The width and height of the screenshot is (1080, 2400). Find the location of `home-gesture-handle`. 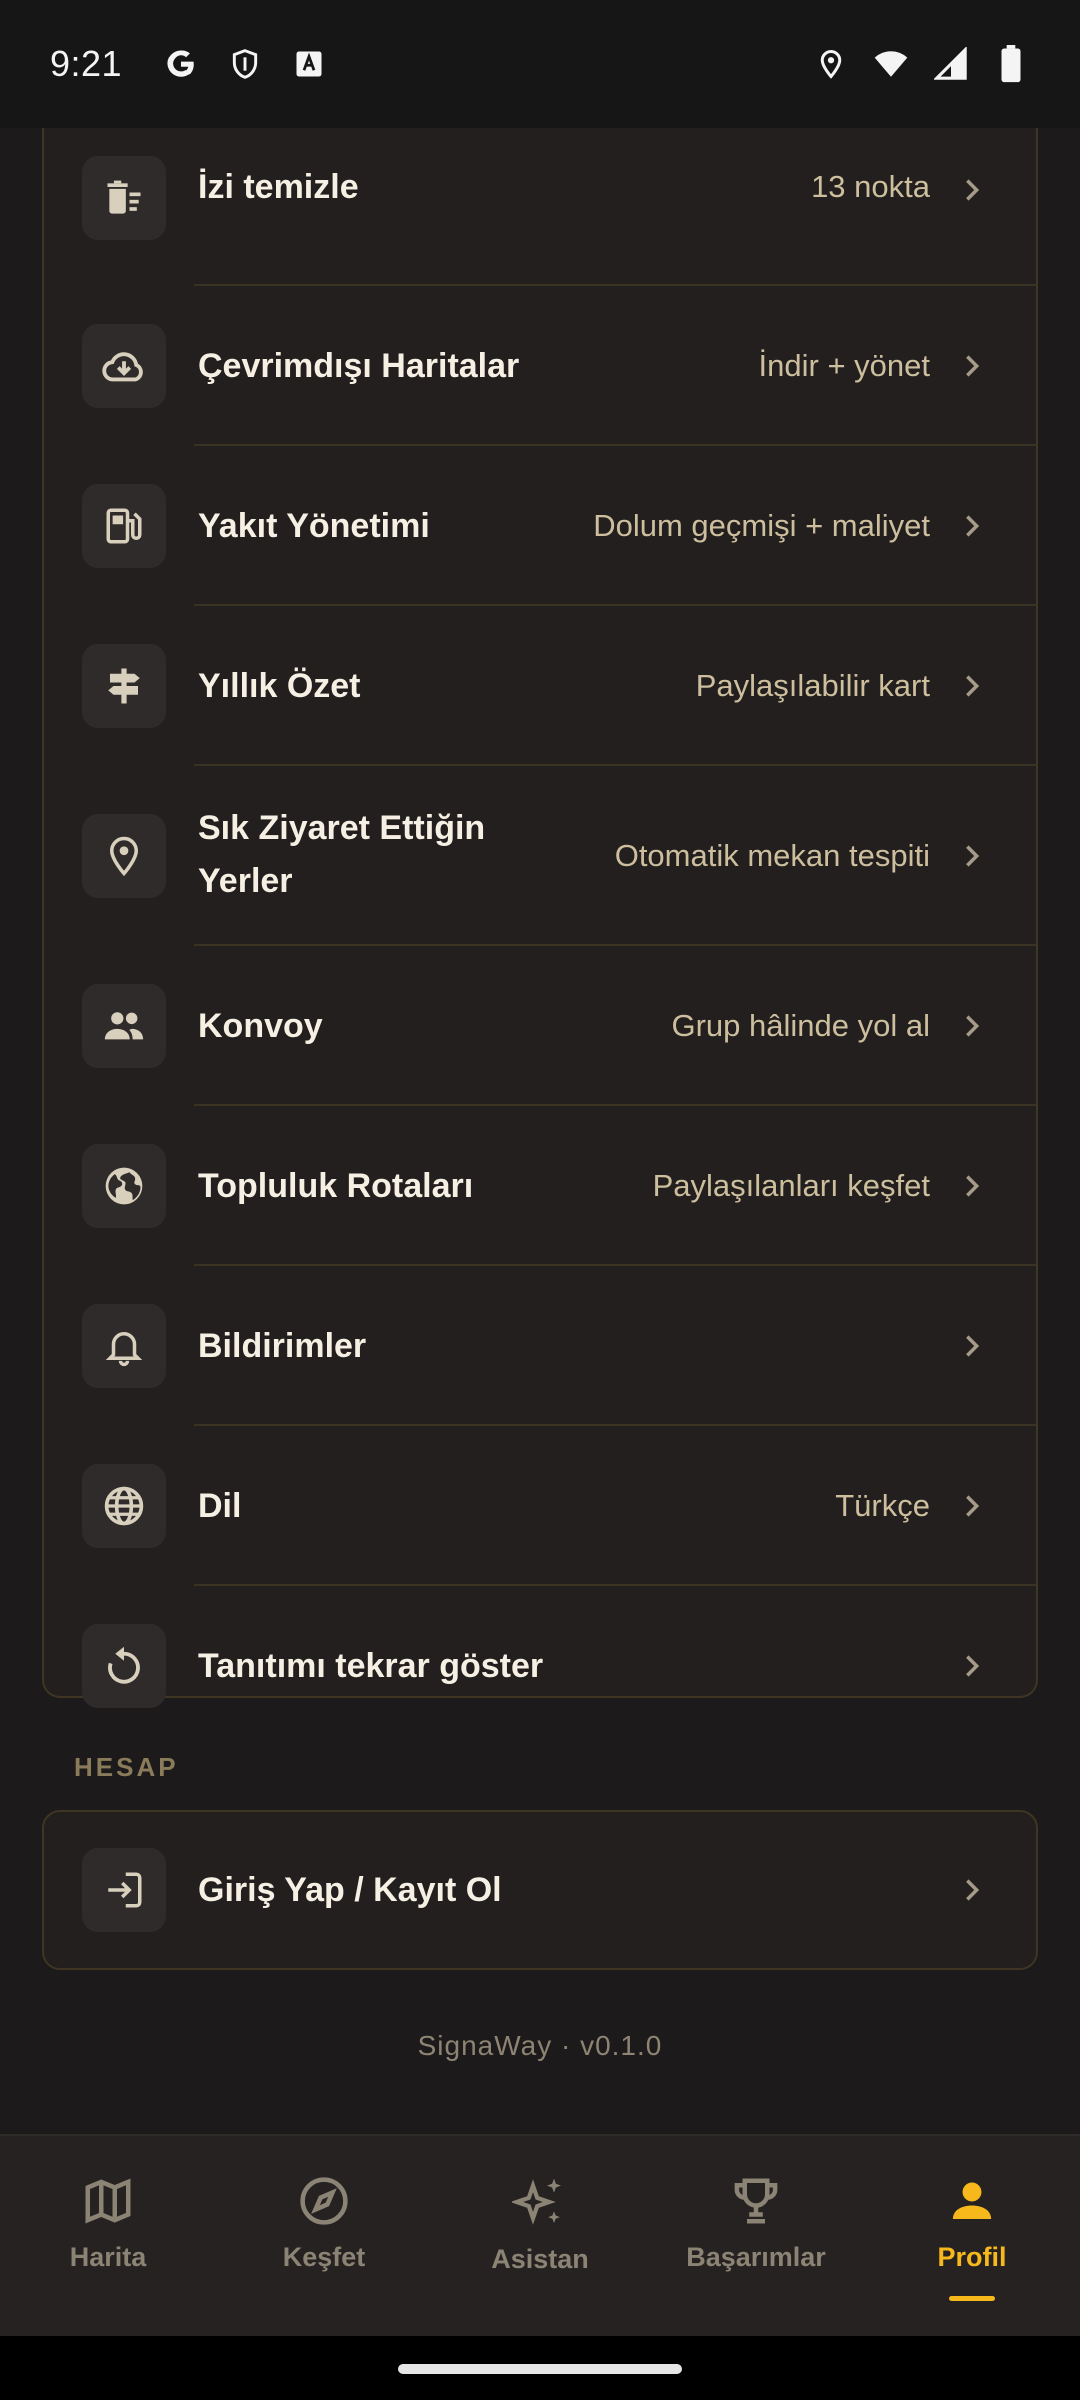

home-gesture-handle is located at coordinates (540, 2369).